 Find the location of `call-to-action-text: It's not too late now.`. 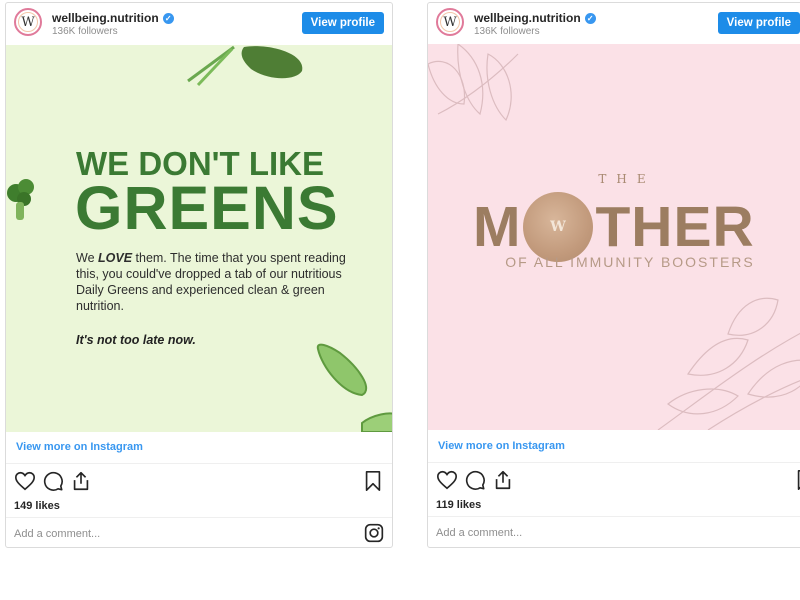

call-to-action-text: It's not too late now. is located at coordinates (136, 340).